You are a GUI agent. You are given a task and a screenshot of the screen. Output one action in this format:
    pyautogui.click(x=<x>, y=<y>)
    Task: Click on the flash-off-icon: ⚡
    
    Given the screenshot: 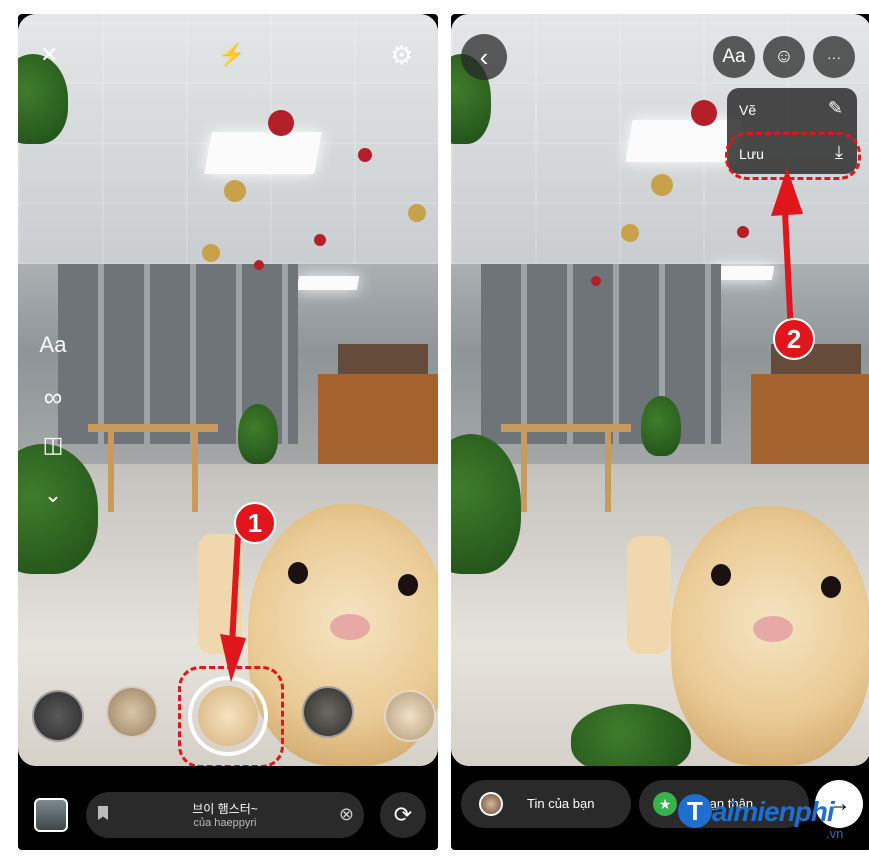 What is the action you would take?
    pyautogui.click(x=231, y=55)
    